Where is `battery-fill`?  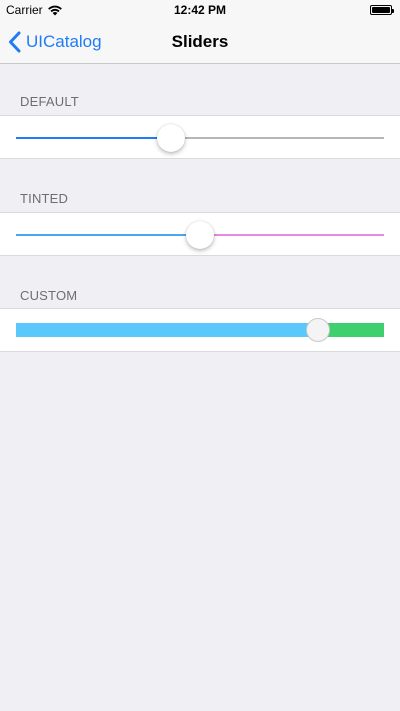
battery-fill is located at coordinates (381, 10).